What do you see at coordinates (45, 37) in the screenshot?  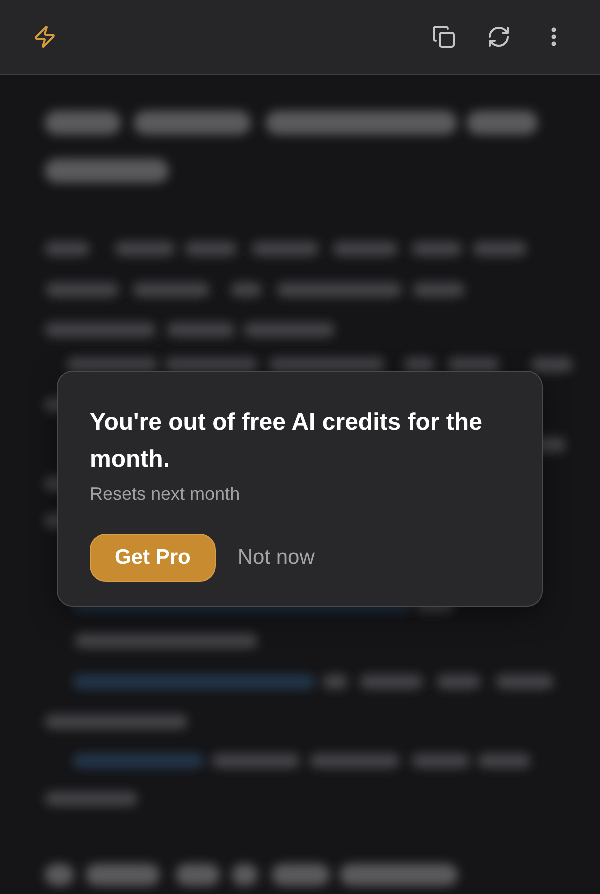 I see `lightning-bolt-icon` at bounding box center [45, 37].